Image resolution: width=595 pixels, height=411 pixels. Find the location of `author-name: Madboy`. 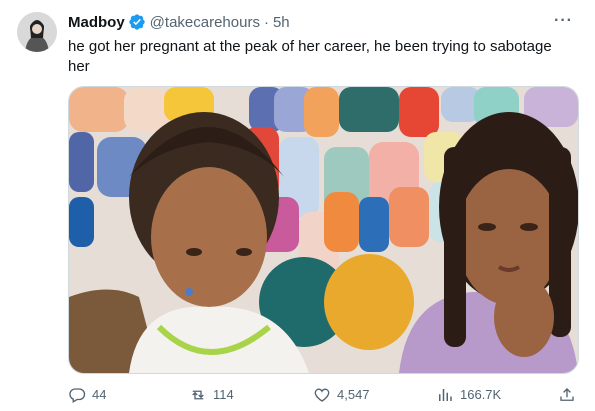

author-name: Madboy is located at coordinates (96, 22).